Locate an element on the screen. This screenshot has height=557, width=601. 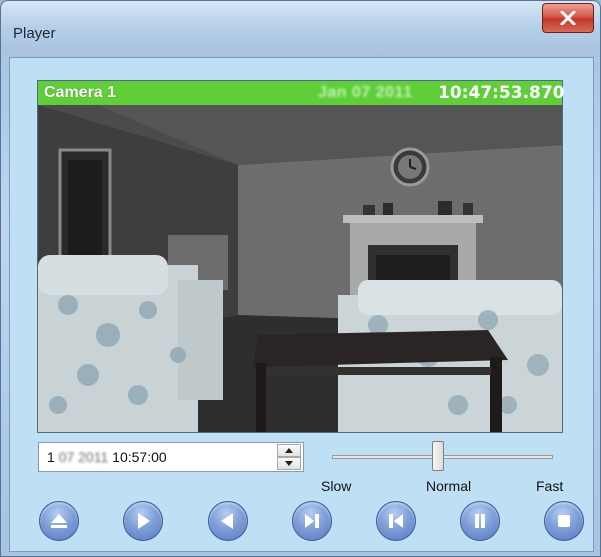
title-bar: Player is located at coordinates (300, 29).